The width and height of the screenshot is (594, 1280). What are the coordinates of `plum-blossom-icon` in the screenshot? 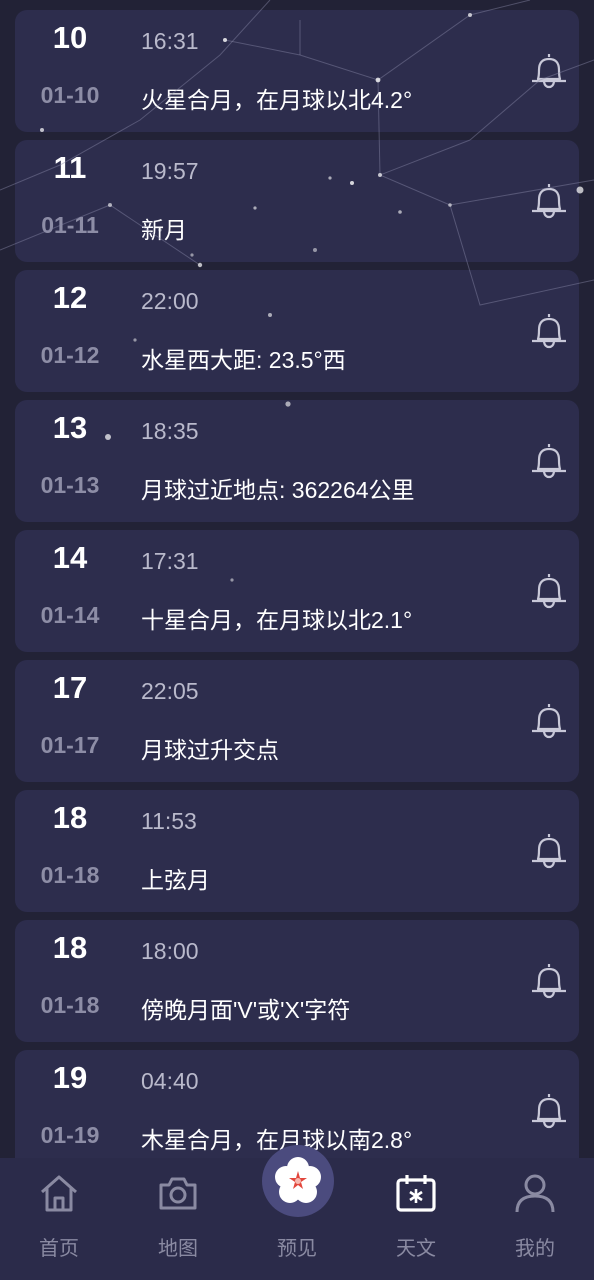 It's located at (298, 1180).